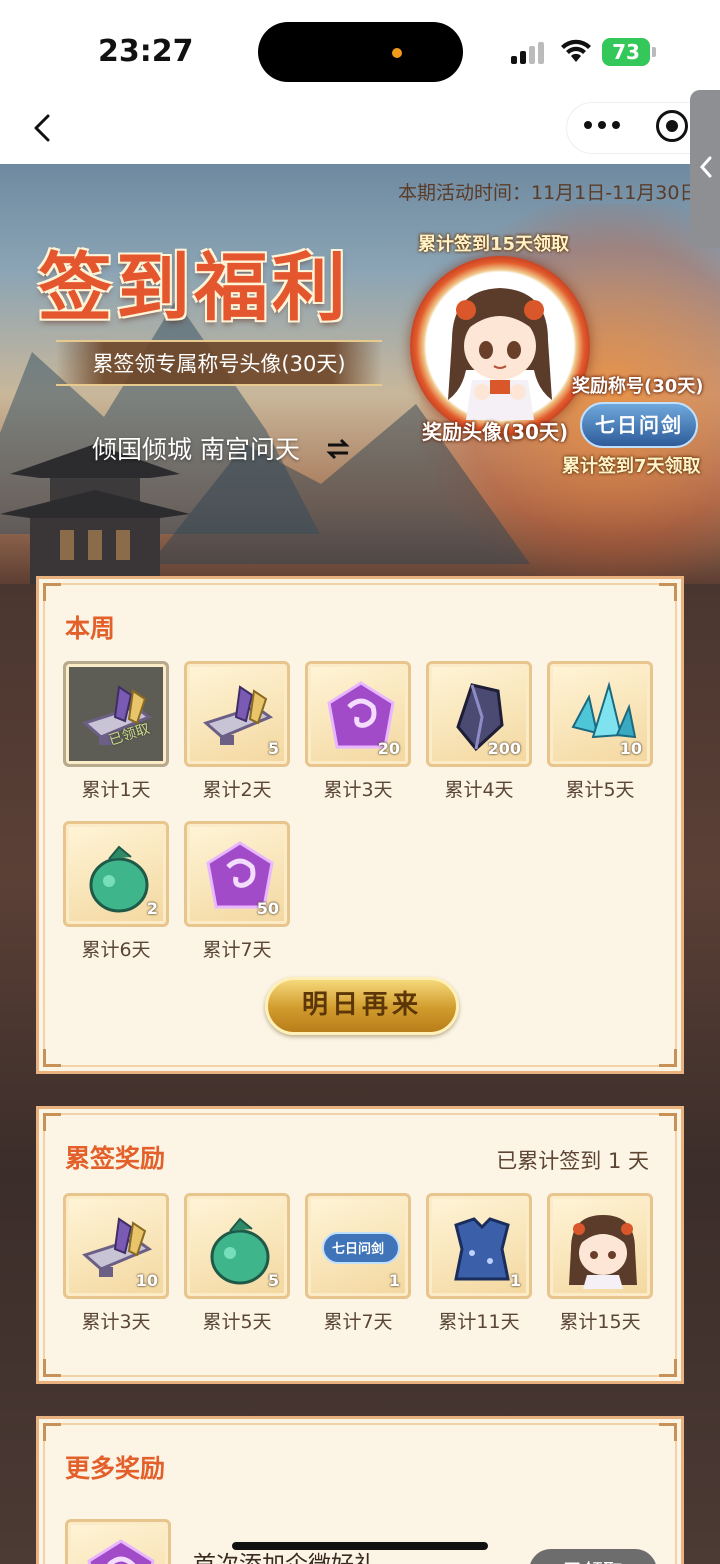 This screenshot has width=720, height=1564. Describe the element at coordinates (196, 449) in the screenshot. I see `title-names: 倾国倾城 南宫问天` at that location.